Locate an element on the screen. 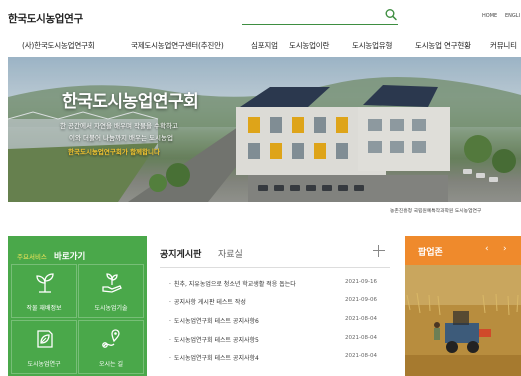 Image resolution: width=521 pixels, height=376 pixels. nav-item-research: 도시농업 연구현황 is located at coordinates (443, 45).